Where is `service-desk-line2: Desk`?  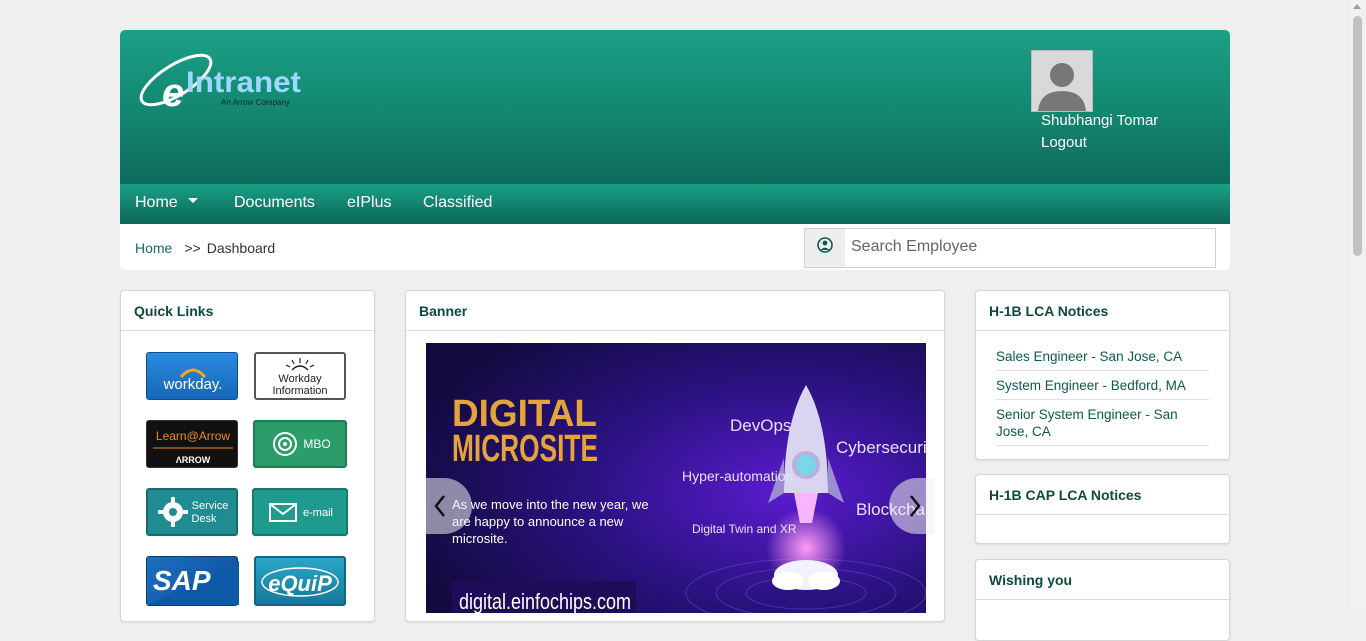
service-desk-line2: Desk is located at coordinates (204, 519).